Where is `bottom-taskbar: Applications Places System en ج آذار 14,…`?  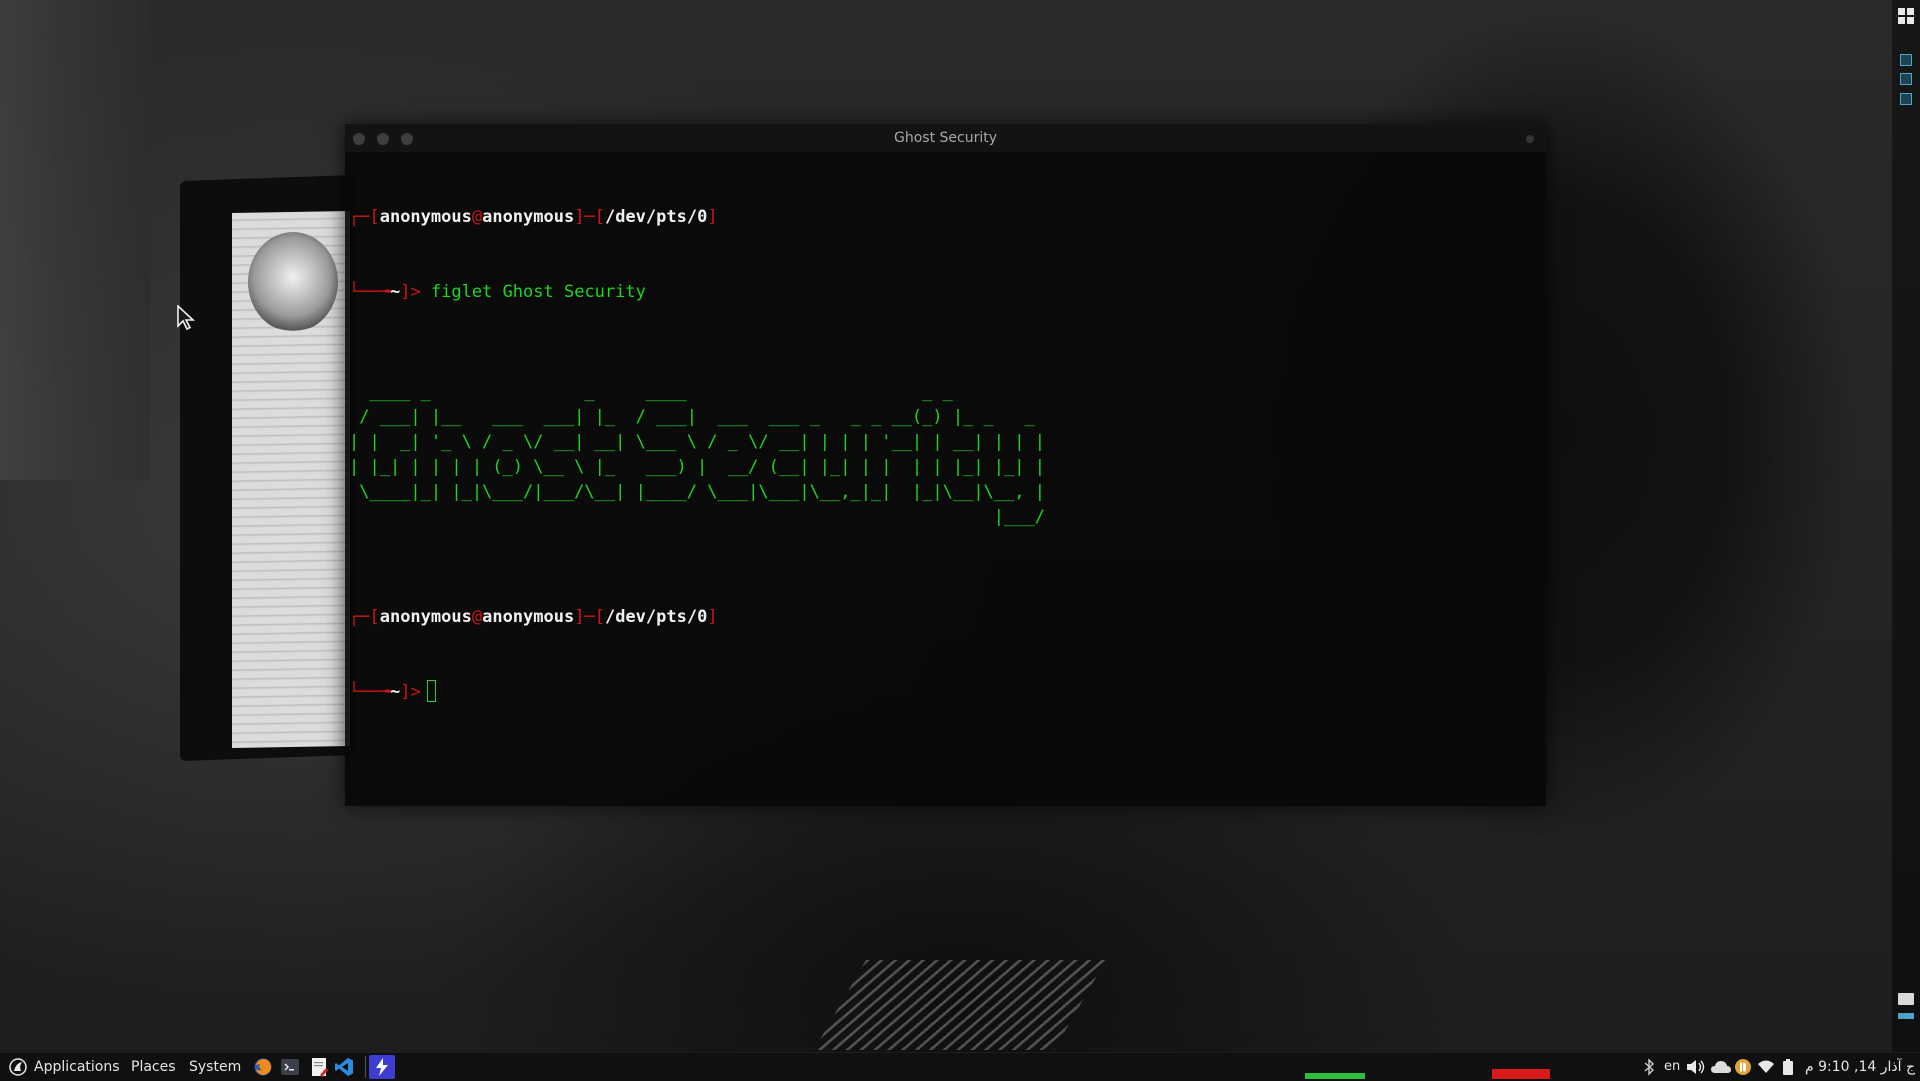
bottom-taskbar: Applications Places System en ج آذار 14,… is located at coordinates (960, 1066).